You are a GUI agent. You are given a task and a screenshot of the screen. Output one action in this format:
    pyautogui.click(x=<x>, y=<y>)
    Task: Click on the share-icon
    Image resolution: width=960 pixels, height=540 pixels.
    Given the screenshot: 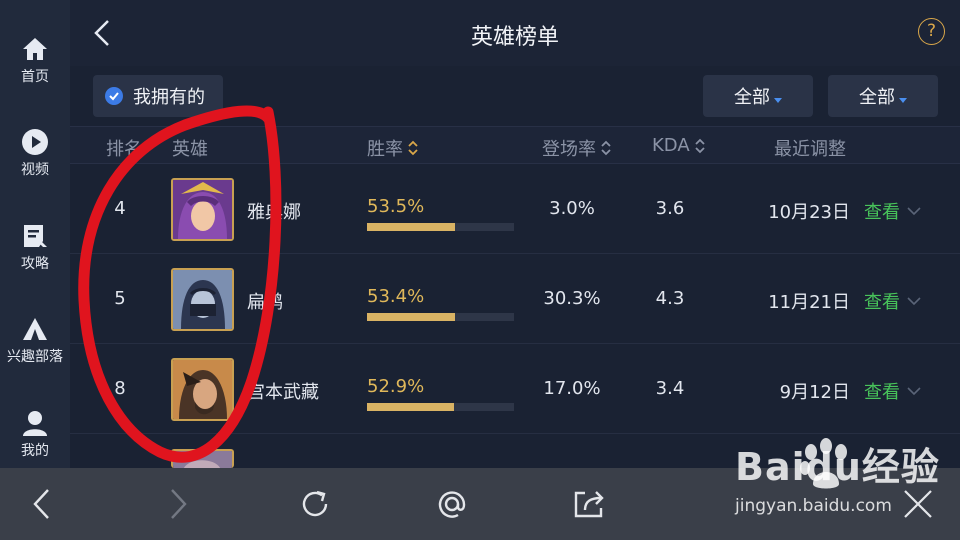 What is the action you would take?
    pyautogui.click(x=589, y=504)
    